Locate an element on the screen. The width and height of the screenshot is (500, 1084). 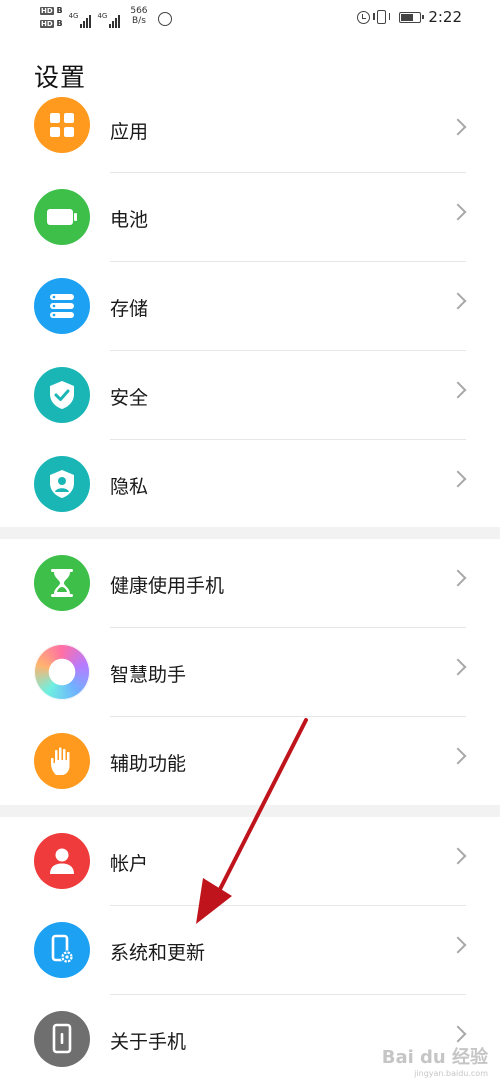
annotation-arrow is located at coordinates (252, 821).